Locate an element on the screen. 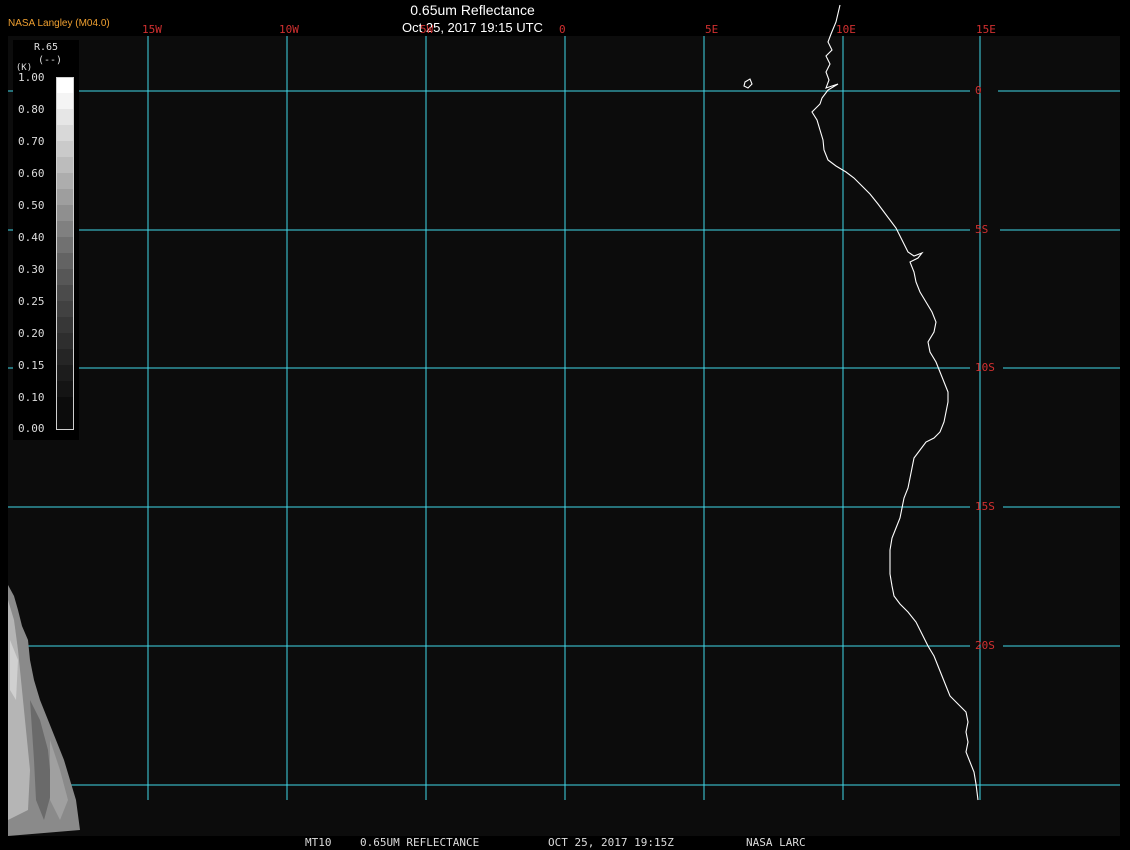 The width and height of the screenshot is (1130, 850). legend-tick: 0.10 is located at coordinates (31, 397).